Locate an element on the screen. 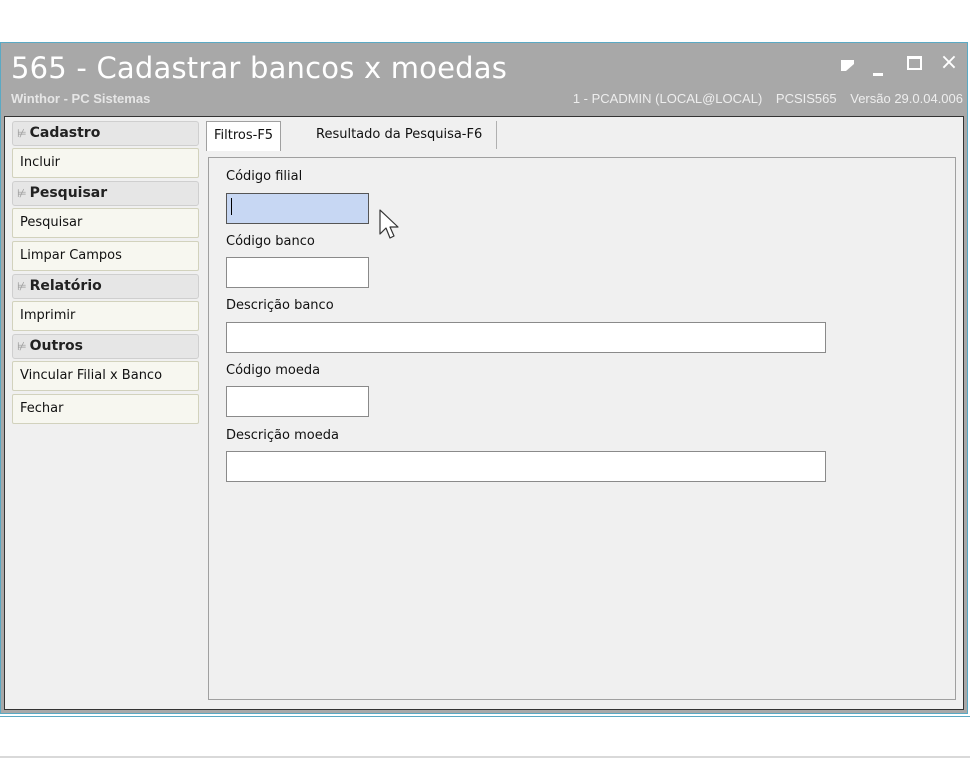 The height and width of the screenshot is (758, 970). pesquisar-button: Pesquisar is located at coordinates (105, 223).